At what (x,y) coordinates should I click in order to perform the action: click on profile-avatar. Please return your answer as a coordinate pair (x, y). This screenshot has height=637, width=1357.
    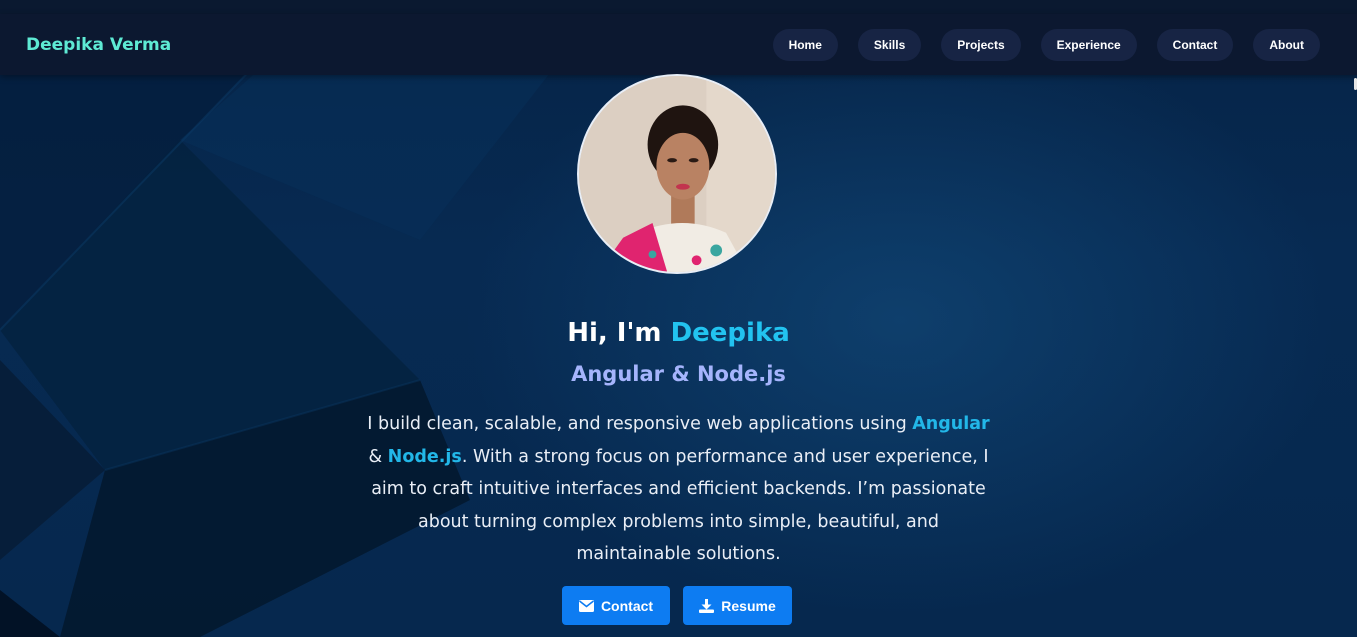
    Looking at the image, I should click on (677, 174).